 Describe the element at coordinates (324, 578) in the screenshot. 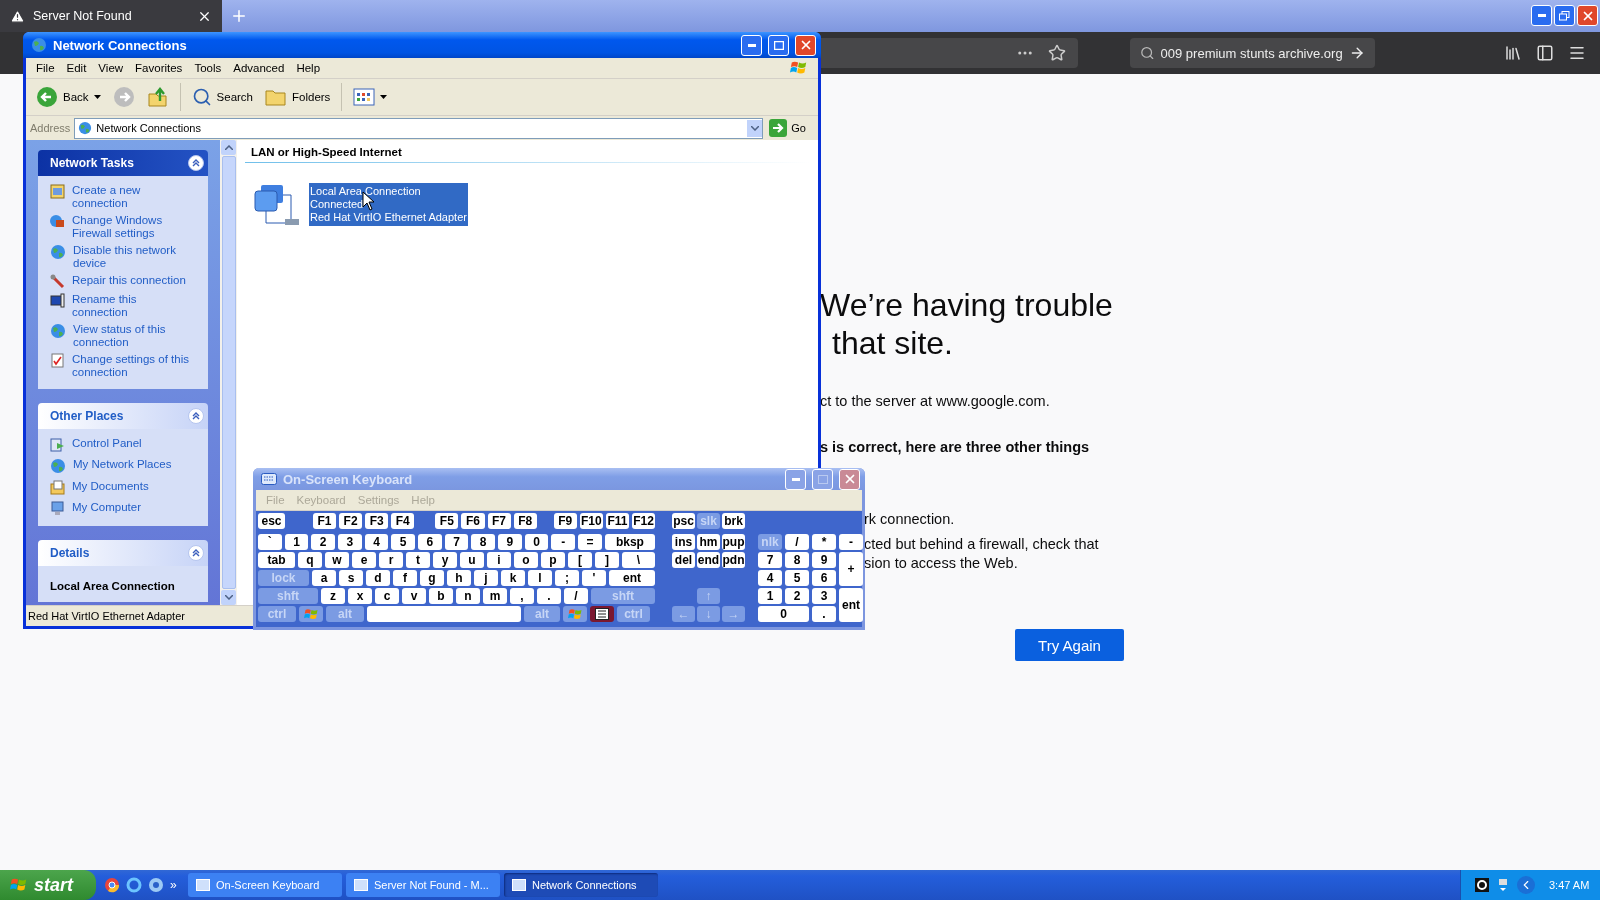

I see `onscreen-key: a` at that location.